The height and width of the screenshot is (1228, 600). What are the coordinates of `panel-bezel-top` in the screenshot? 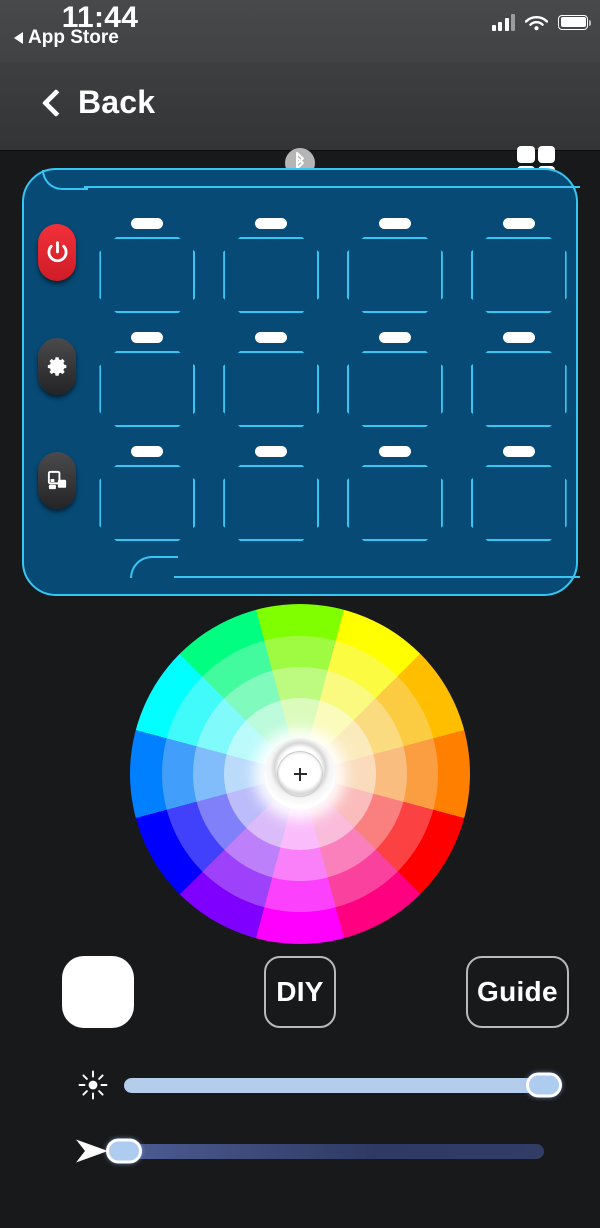 It's located at (311, 180).